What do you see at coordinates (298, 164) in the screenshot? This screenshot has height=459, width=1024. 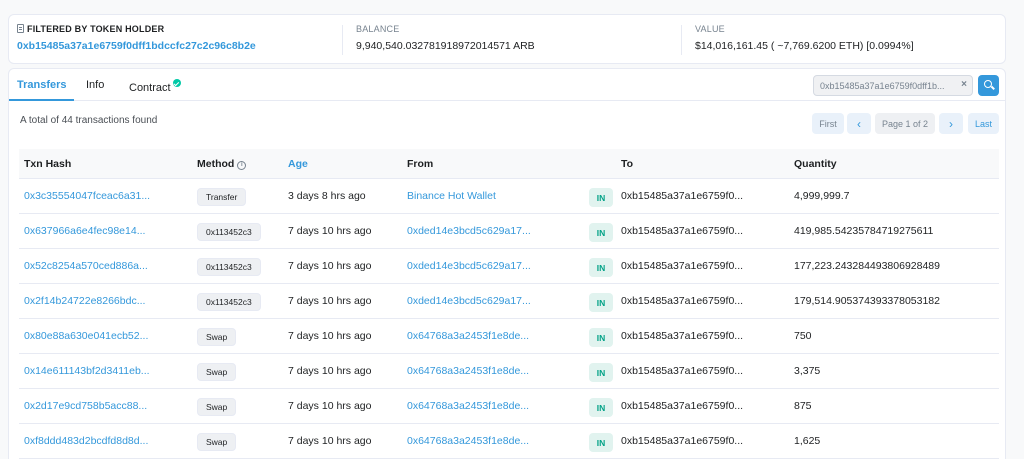 I see `header-age: Age` at bounding box center [298, 164].